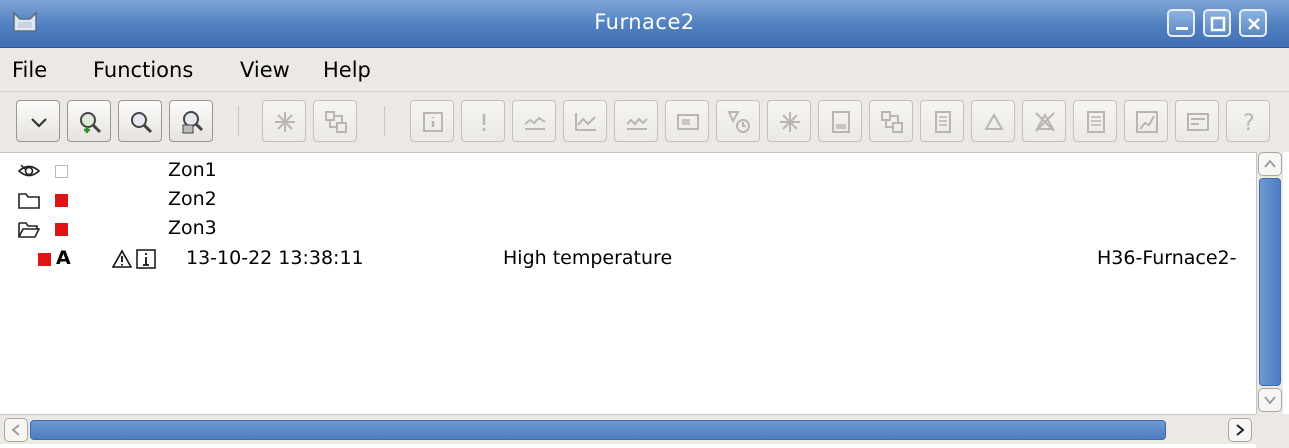  I want to click on object-graph-icon, so click(285, 122).